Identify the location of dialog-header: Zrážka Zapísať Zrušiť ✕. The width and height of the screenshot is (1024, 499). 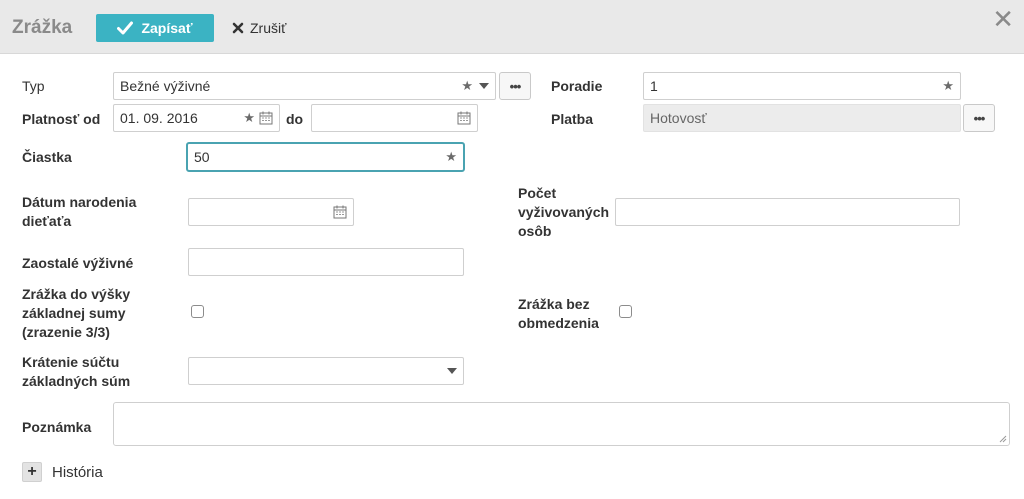
(512, 27).